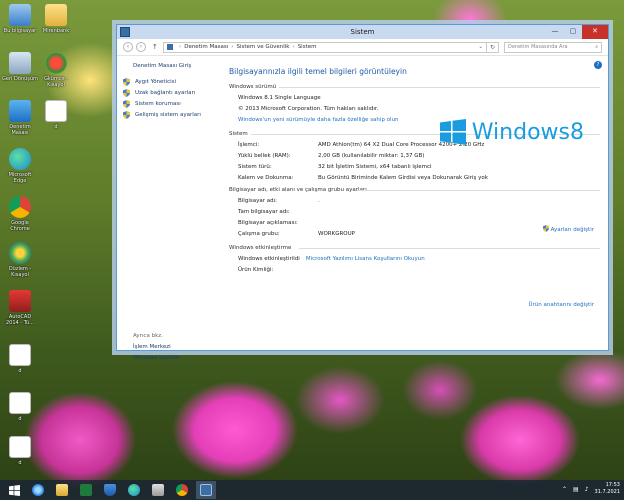 The height and width of the screenshot is (500, 624). What do you see at coordinates (20, 67) in the screenshot?
I see `desktop-icon-recycle-bin: Geri Dönüşüm` at bounding box center [20, 67].